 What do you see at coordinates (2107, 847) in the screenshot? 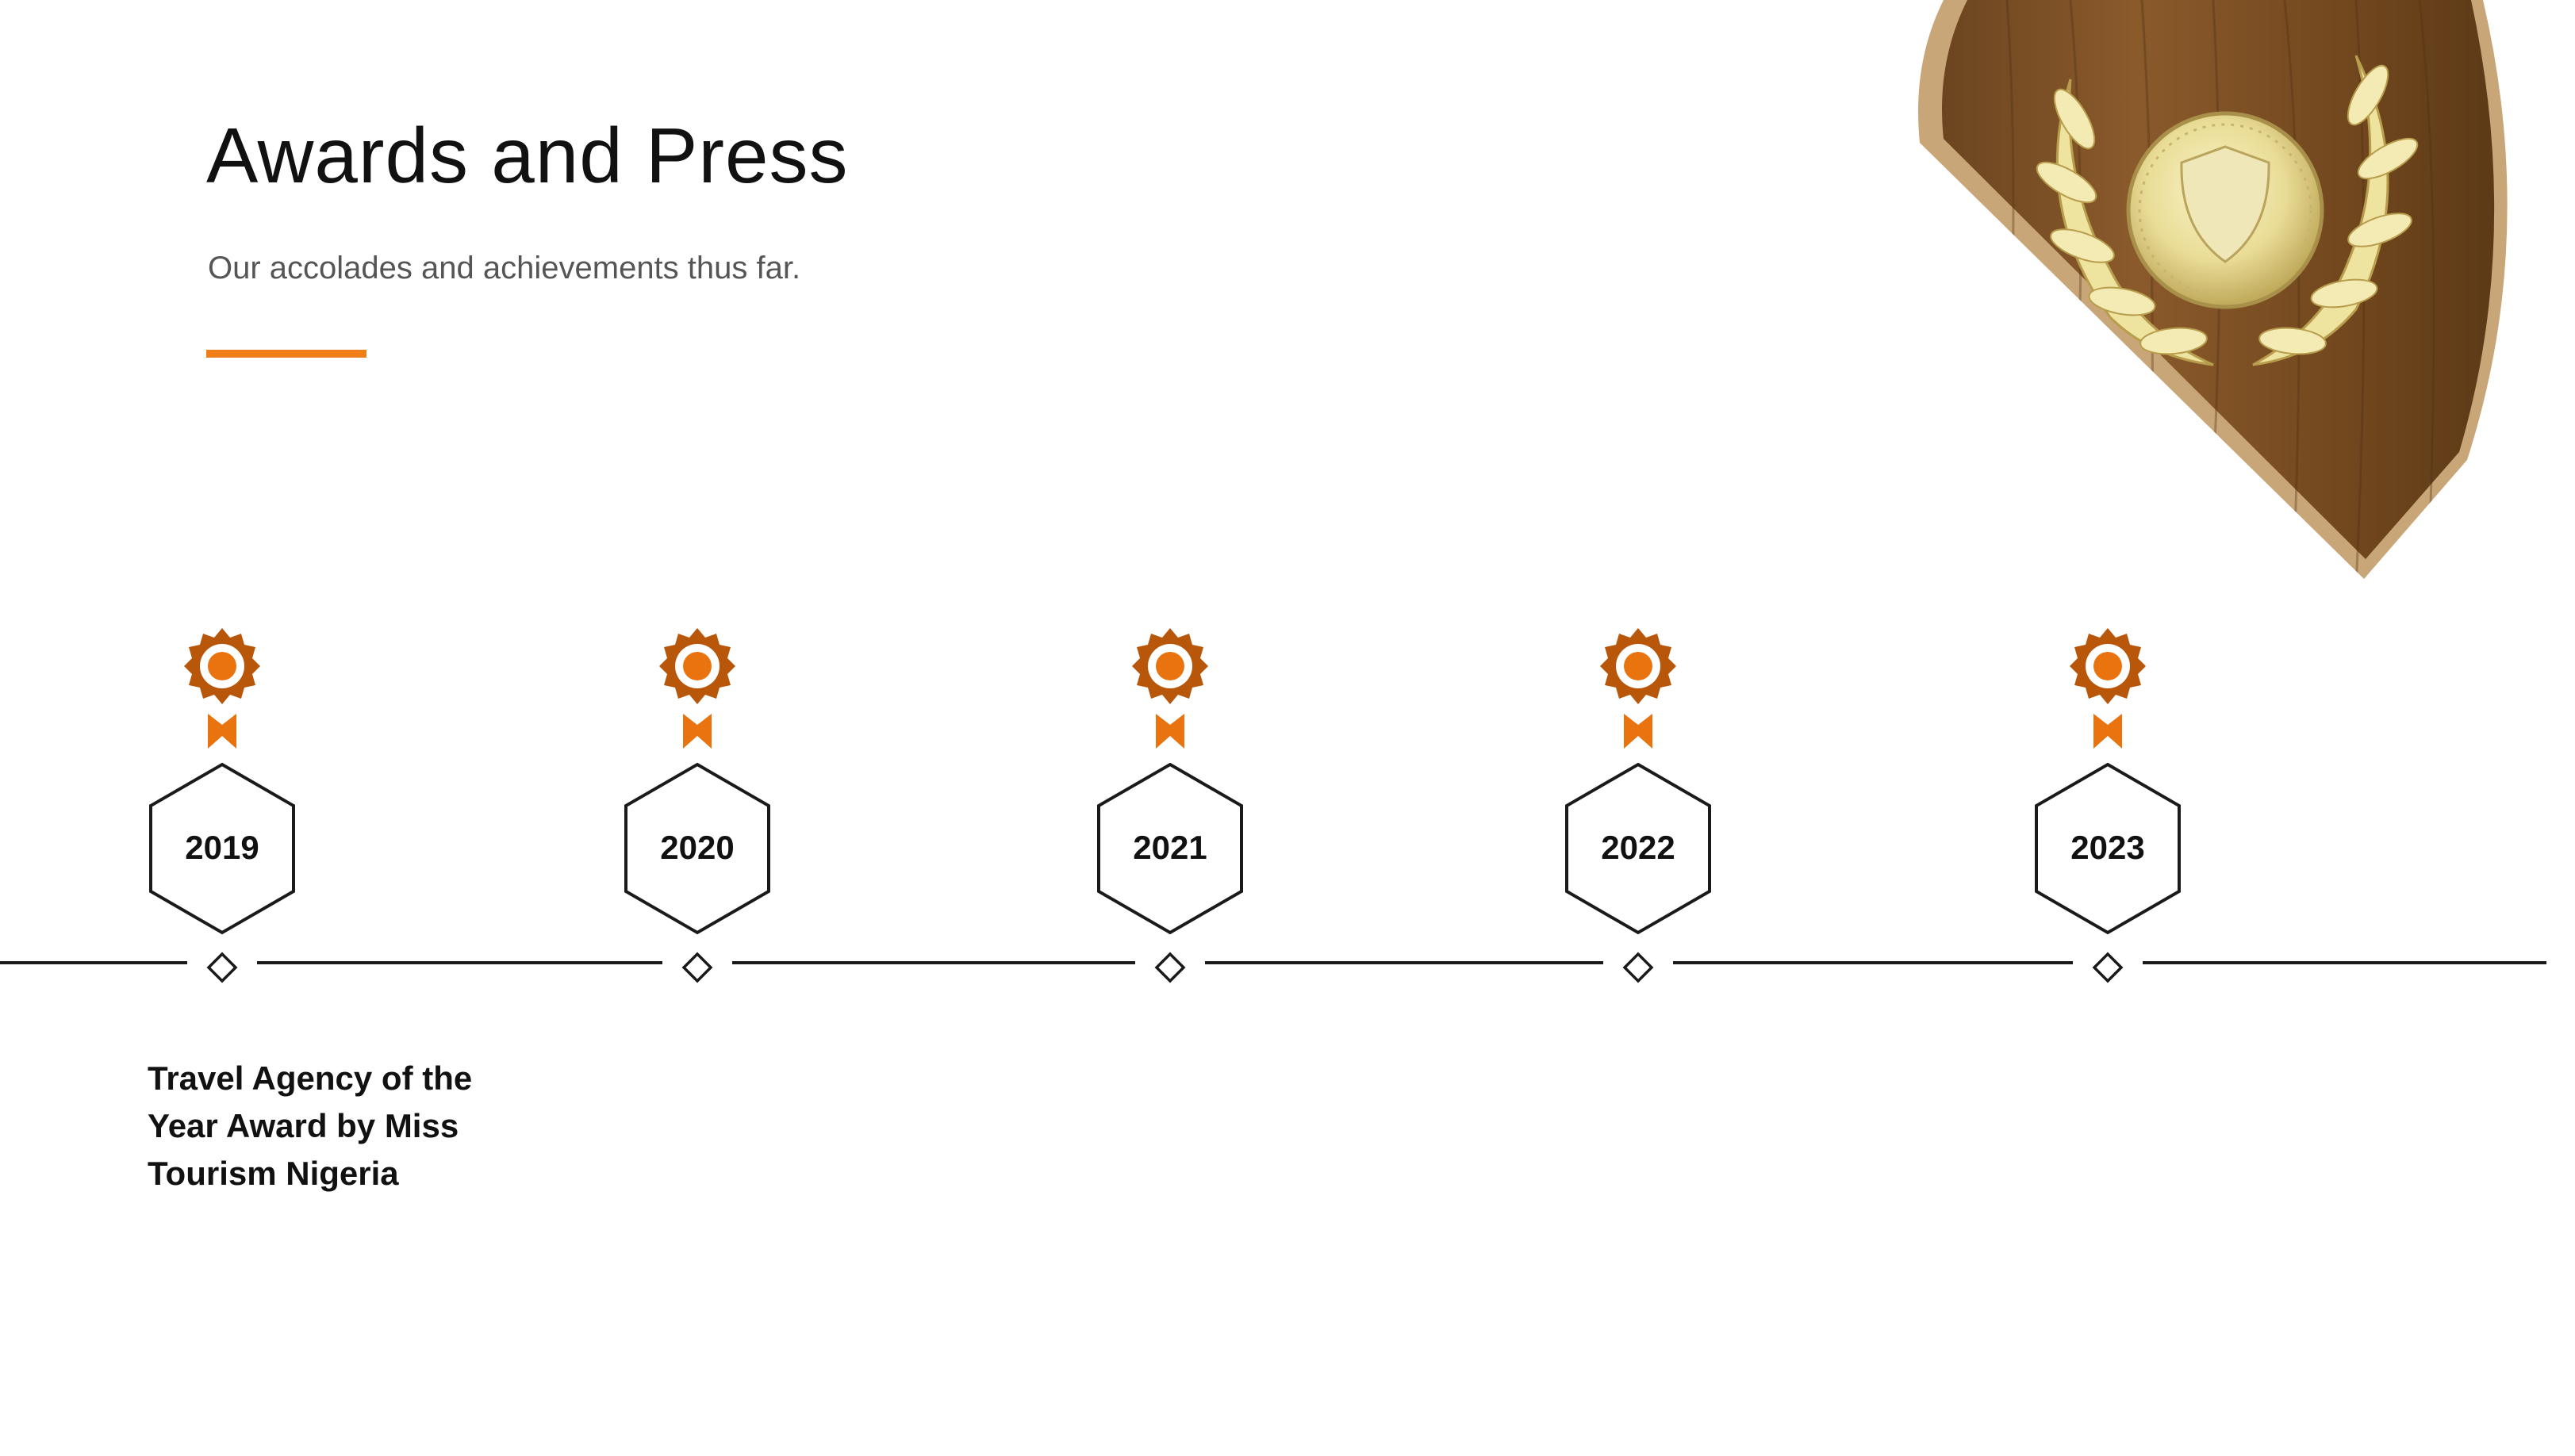
I see `year-label: 2023` at bounding box center [2107, 847].